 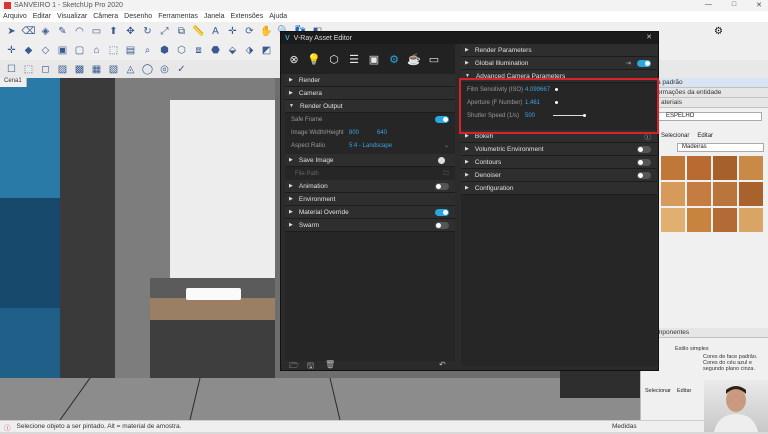 What do you see at coordinates (62, 50) in the screenshot?
I see `top-view-icon: ▣` at bounding box center [62, 50].